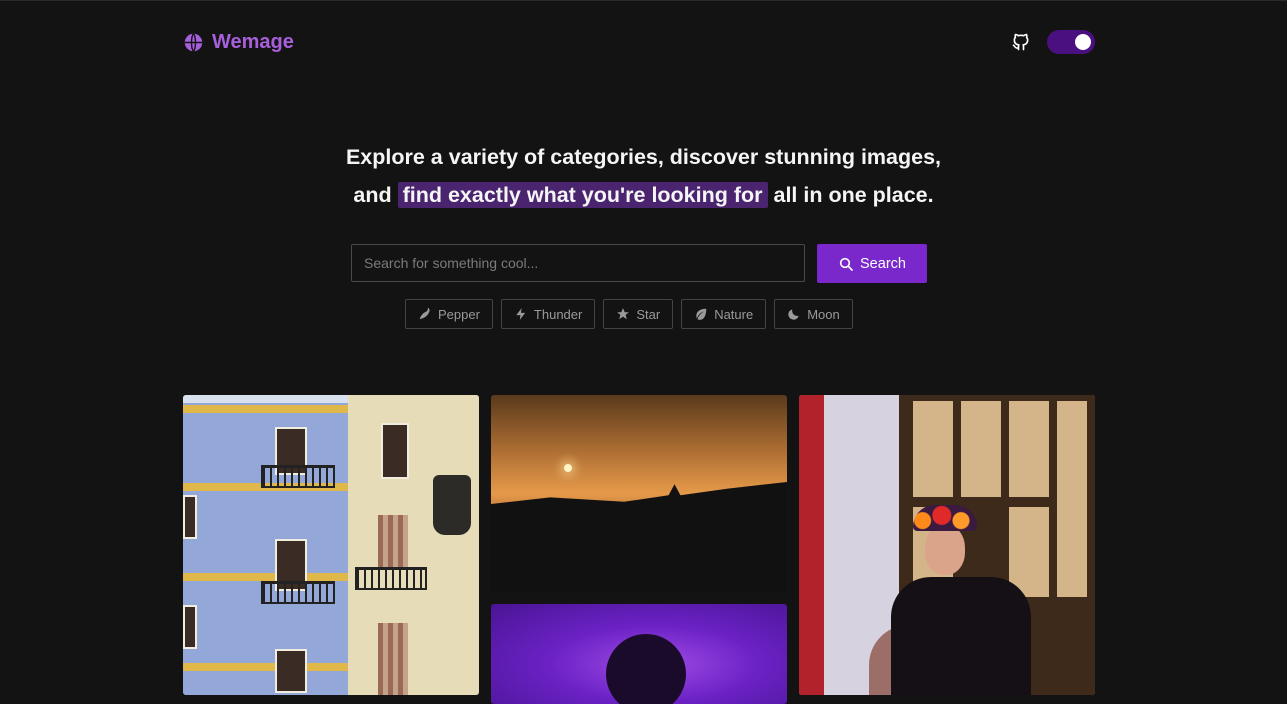  I want to click on chip-pepper: Pepper, so click(449, 314).